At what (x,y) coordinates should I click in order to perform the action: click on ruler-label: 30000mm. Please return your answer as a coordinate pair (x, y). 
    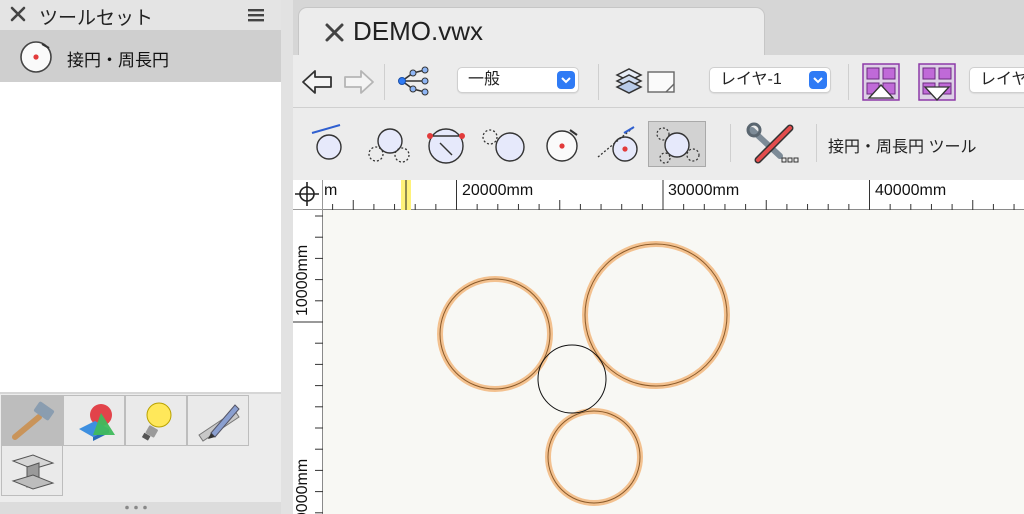
    Looking at the image, I should click on (704, 190).